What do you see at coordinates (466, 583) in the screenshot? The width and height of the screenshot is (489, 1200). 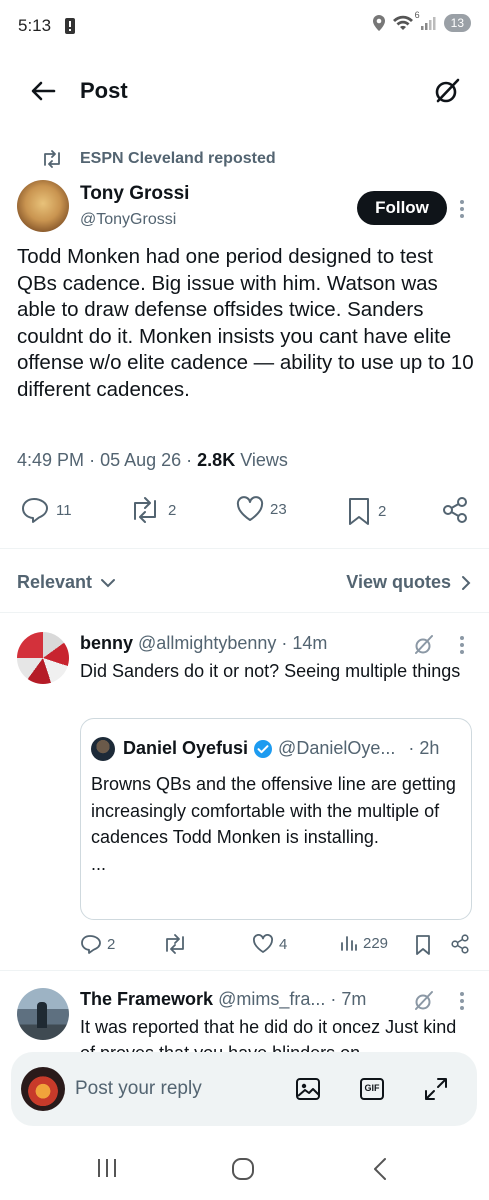 I see `chevron-right-icon` at bounding box center [466, 583].